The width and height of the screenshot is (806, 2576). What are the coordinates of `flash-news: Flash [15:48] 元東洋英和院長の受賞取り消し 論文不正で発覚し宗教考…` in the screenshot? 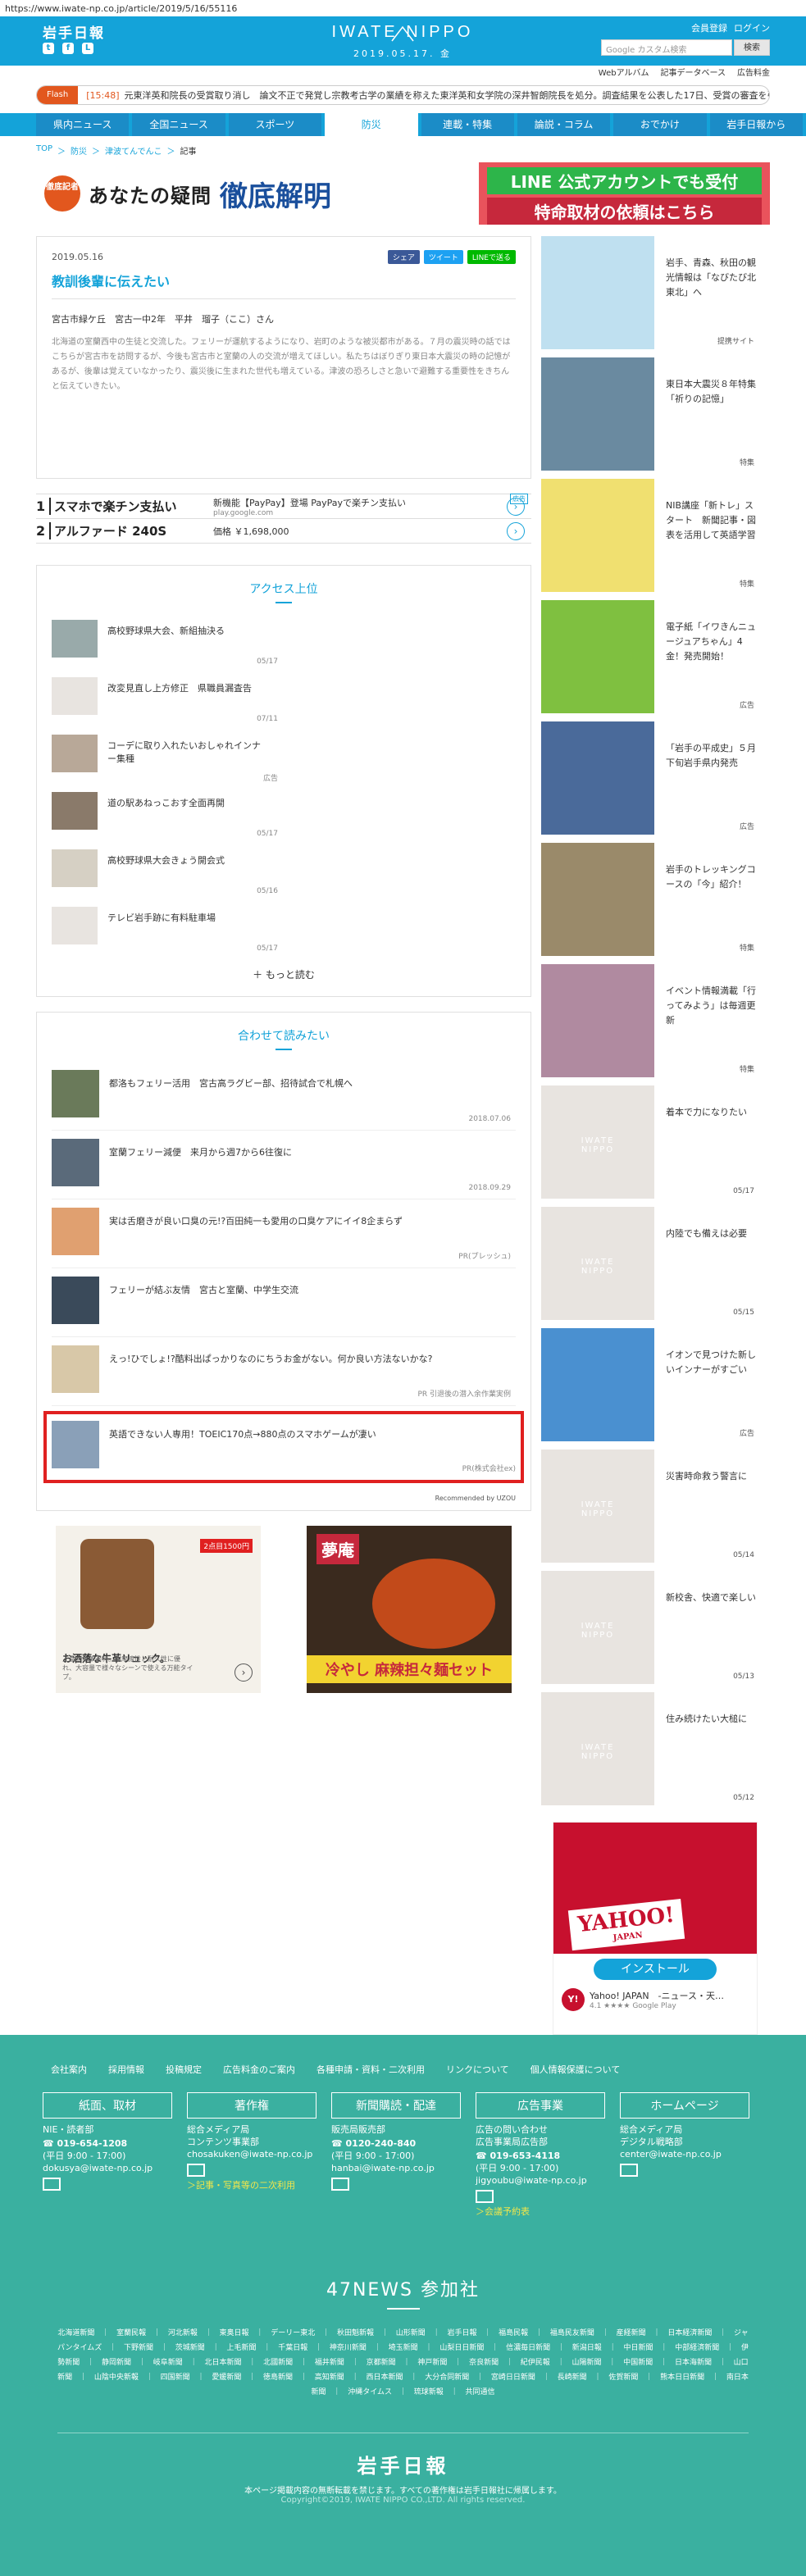 It's located at (403, 95).